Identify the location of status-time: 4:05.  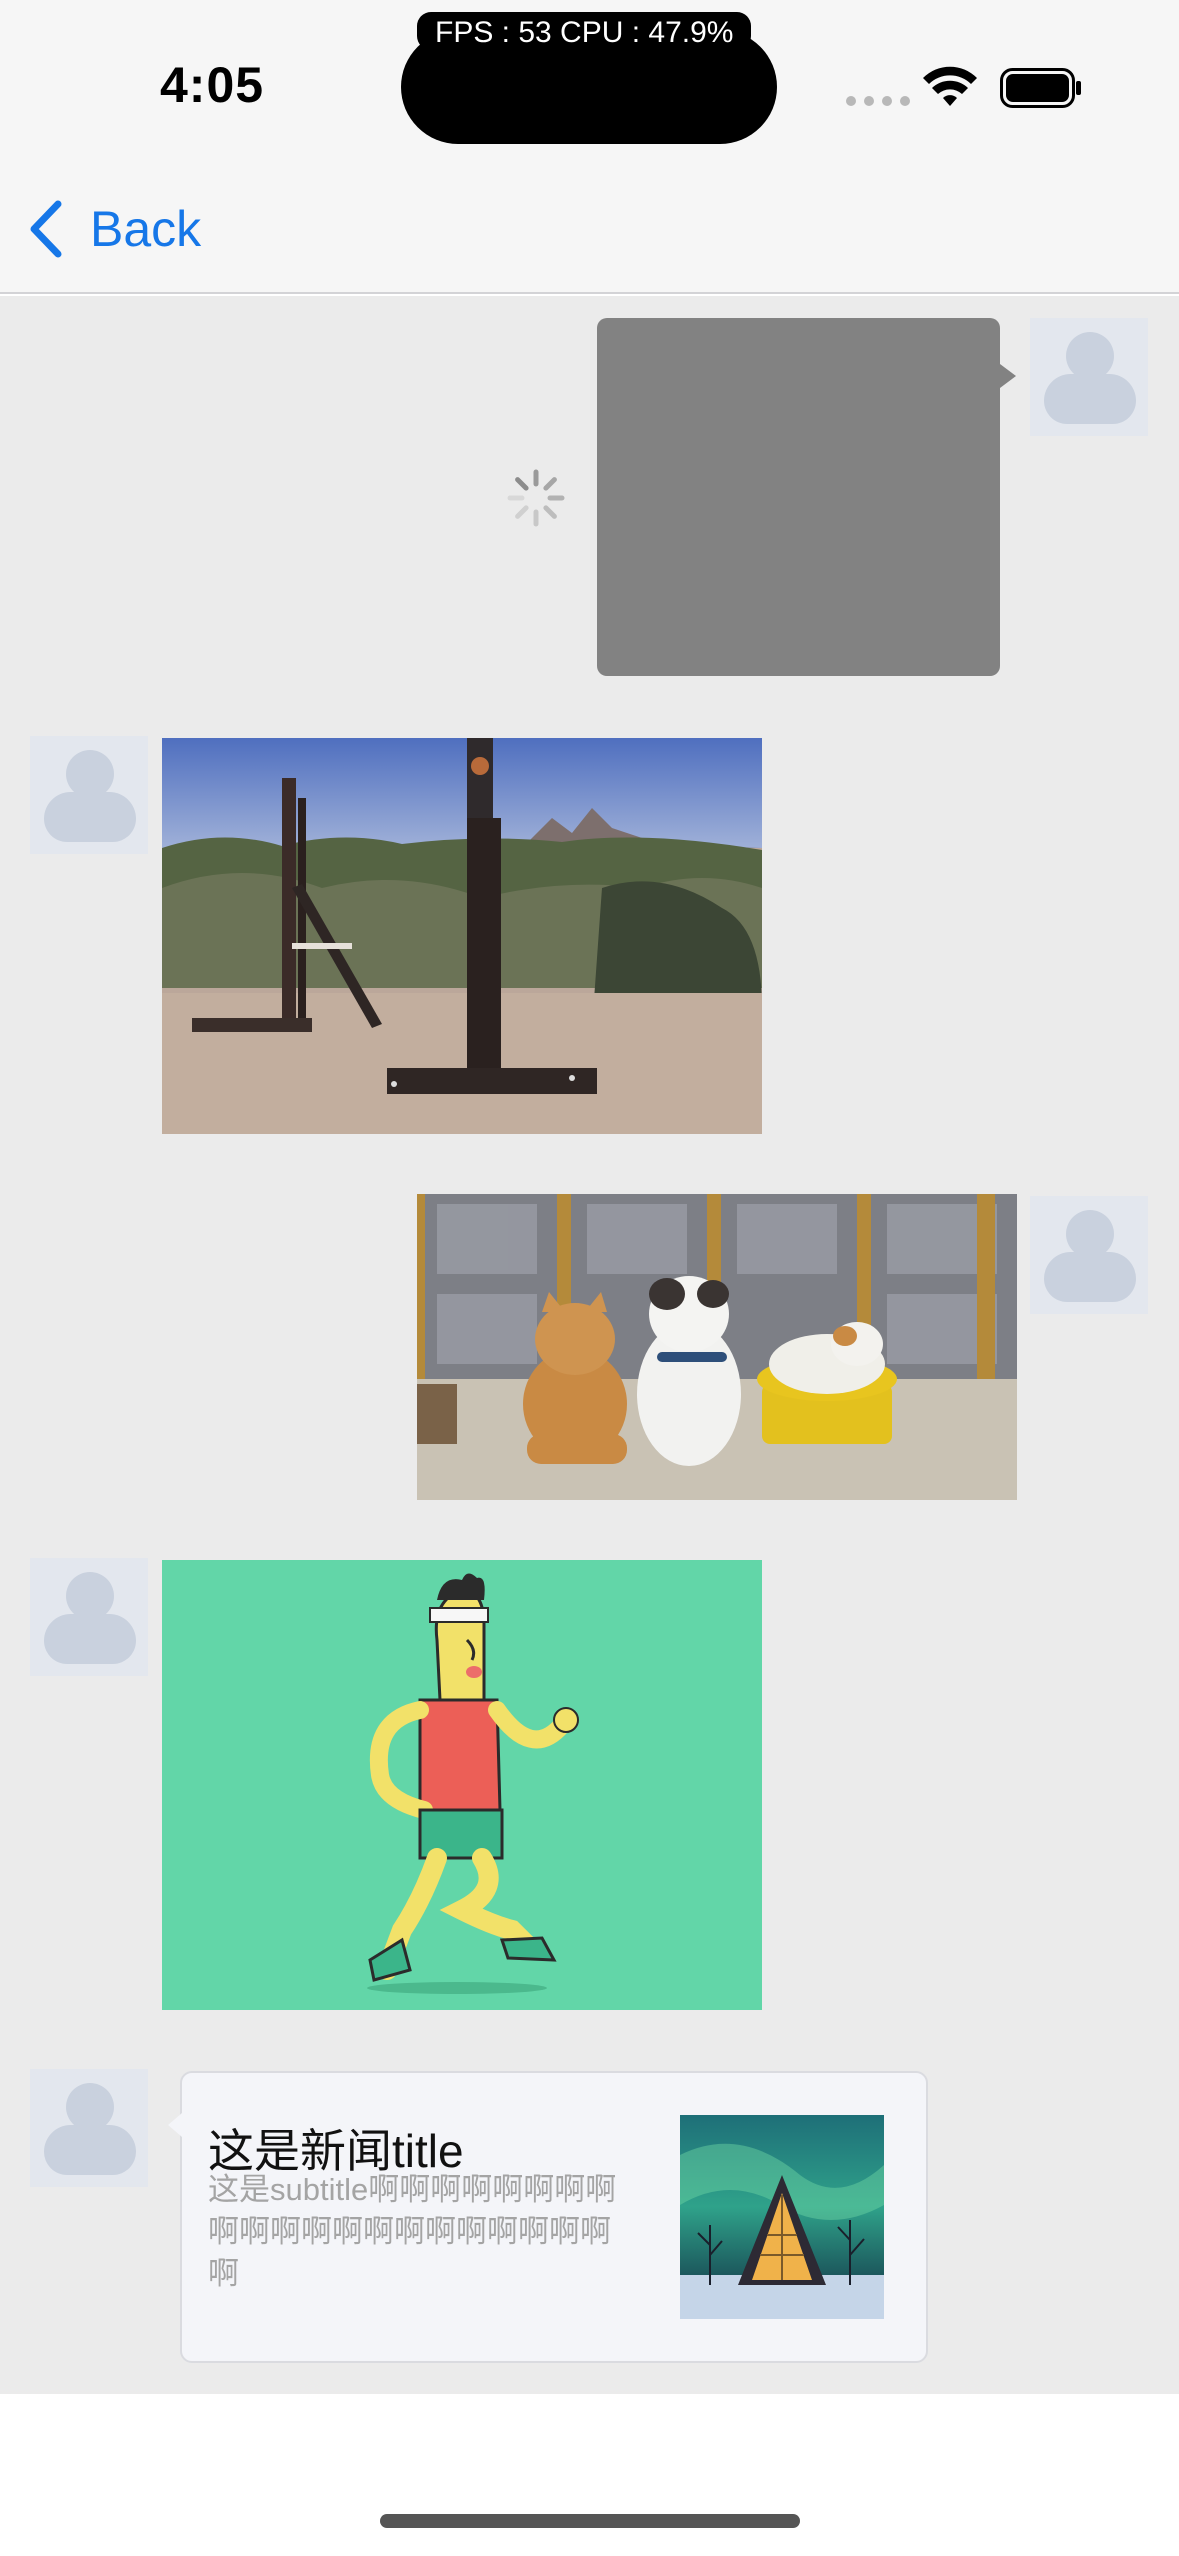
(212, 85).